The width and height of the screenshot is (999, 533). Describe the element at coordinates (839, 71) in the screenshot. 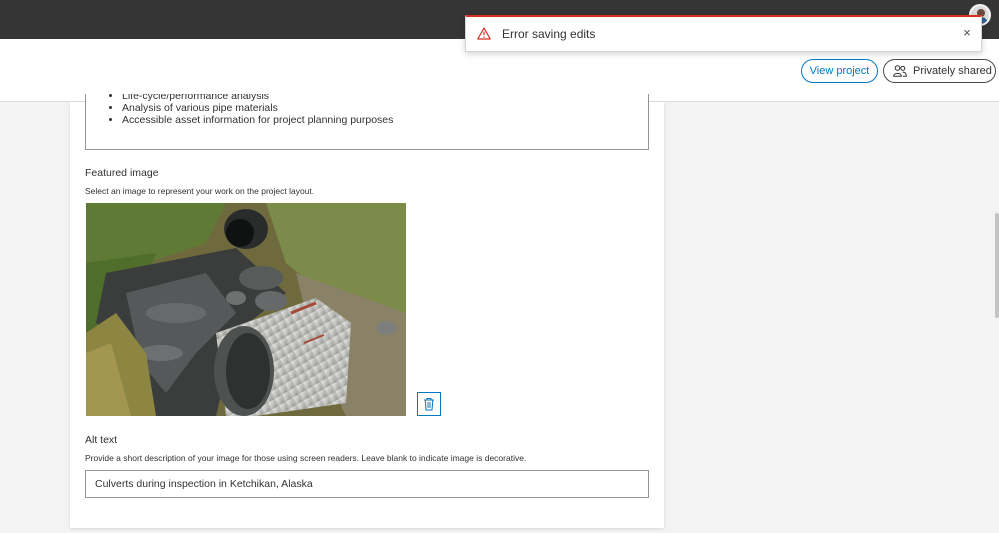

I see `view-project-button: View project` at that location.